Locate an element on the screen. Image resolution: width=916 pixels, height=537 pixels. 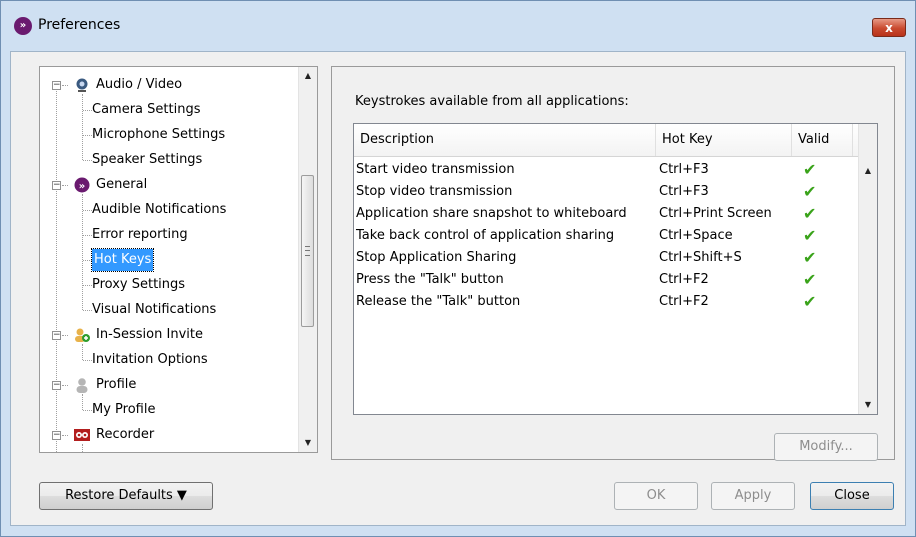
description-cell: Stop Application Sharing is located at coordinates (436, 257).